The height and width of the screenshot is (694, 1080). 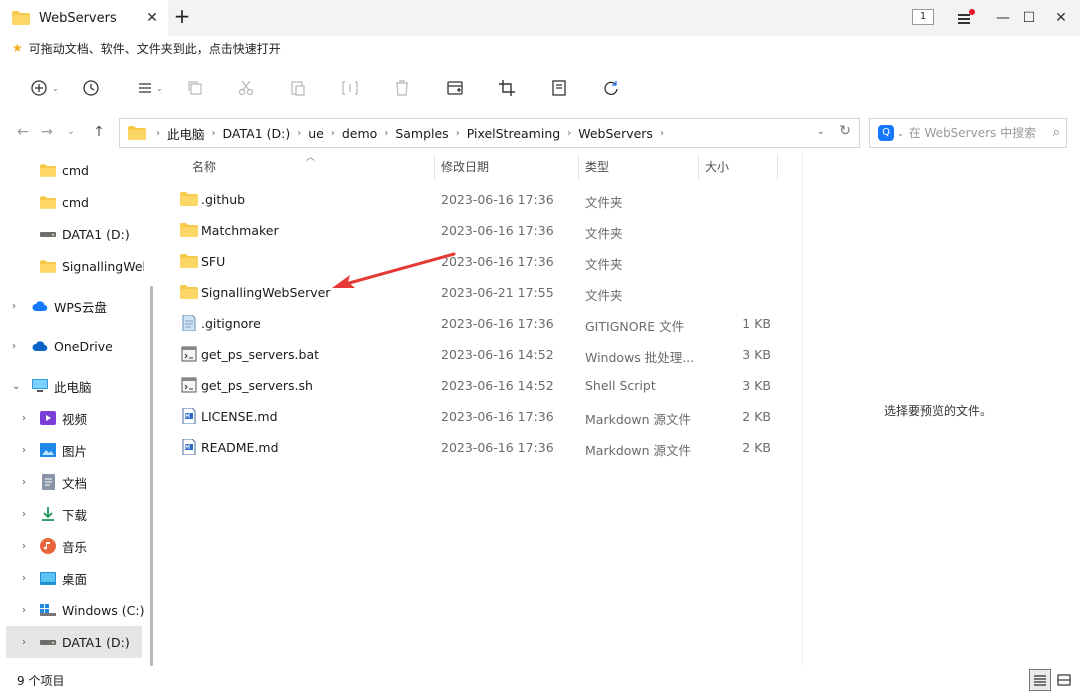 I want to click on menu-icon, so click(x=965, y=18).